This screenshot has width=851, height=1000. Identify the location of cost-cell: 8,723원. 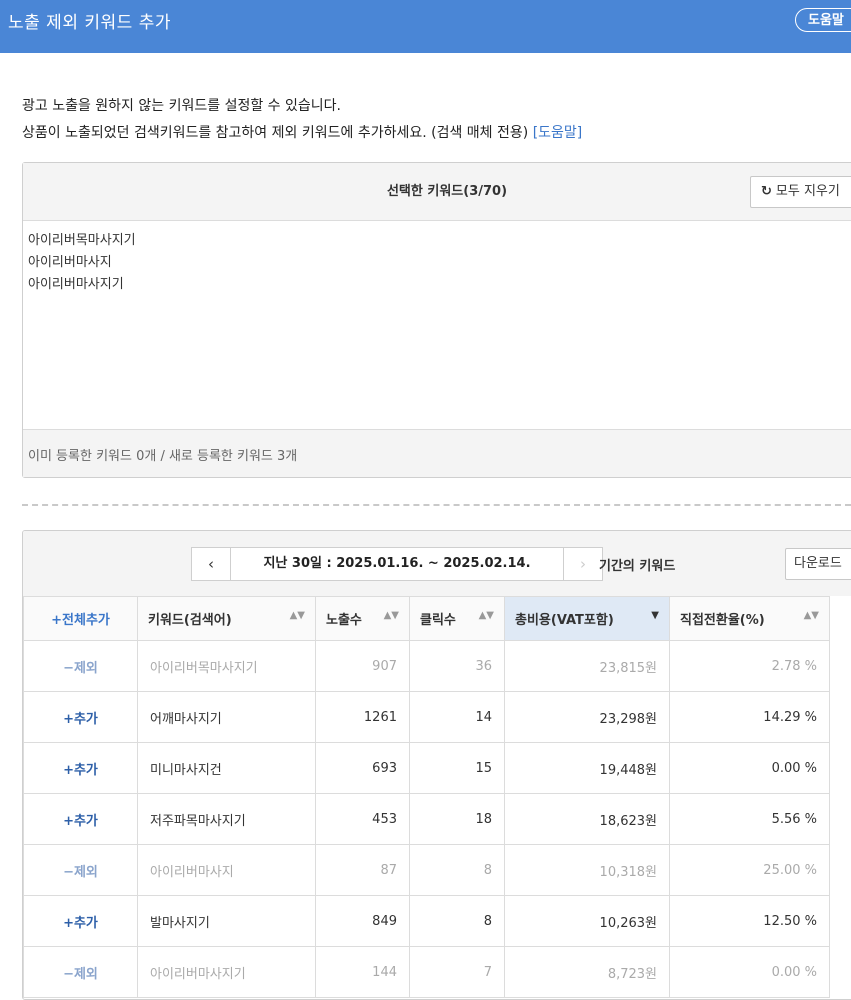
(587, 972).